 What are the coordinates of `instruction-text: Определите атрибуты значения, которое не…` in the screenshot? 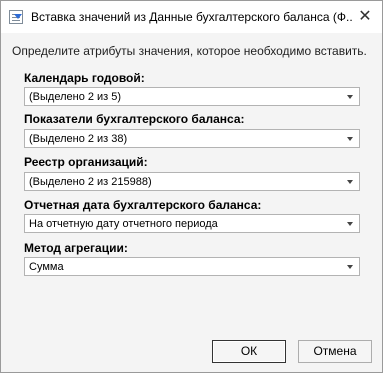 It's located at (189, 51).